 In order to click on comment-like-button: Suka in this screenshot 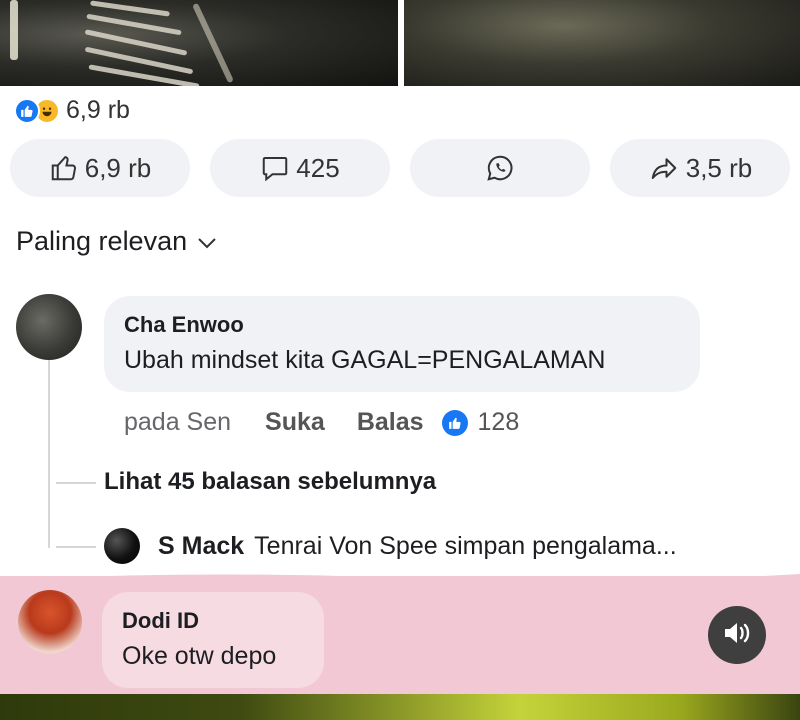, I will do `click(295, 422)`.